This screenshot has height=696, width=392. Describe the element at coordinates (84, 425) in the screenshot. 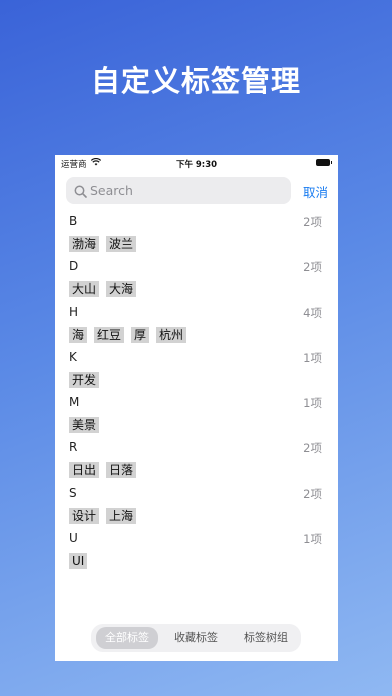

I see `tag-chip: 美景` at that location.